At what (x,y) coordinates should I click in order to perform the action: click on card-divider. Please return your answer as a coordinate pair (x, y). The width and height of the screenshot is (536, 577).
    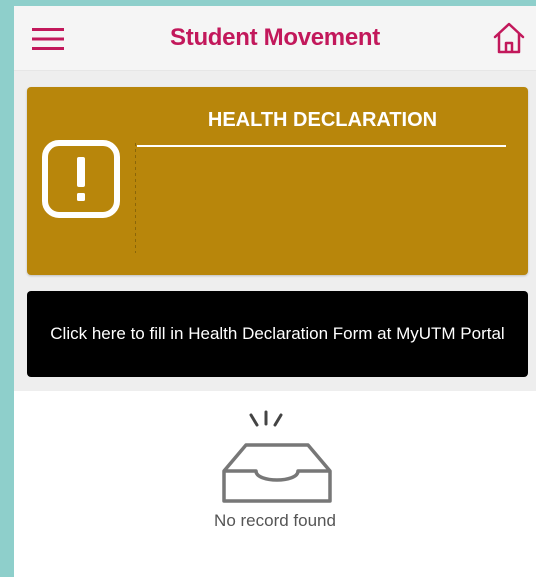
    Looking at the image, I should click on (135, 198).